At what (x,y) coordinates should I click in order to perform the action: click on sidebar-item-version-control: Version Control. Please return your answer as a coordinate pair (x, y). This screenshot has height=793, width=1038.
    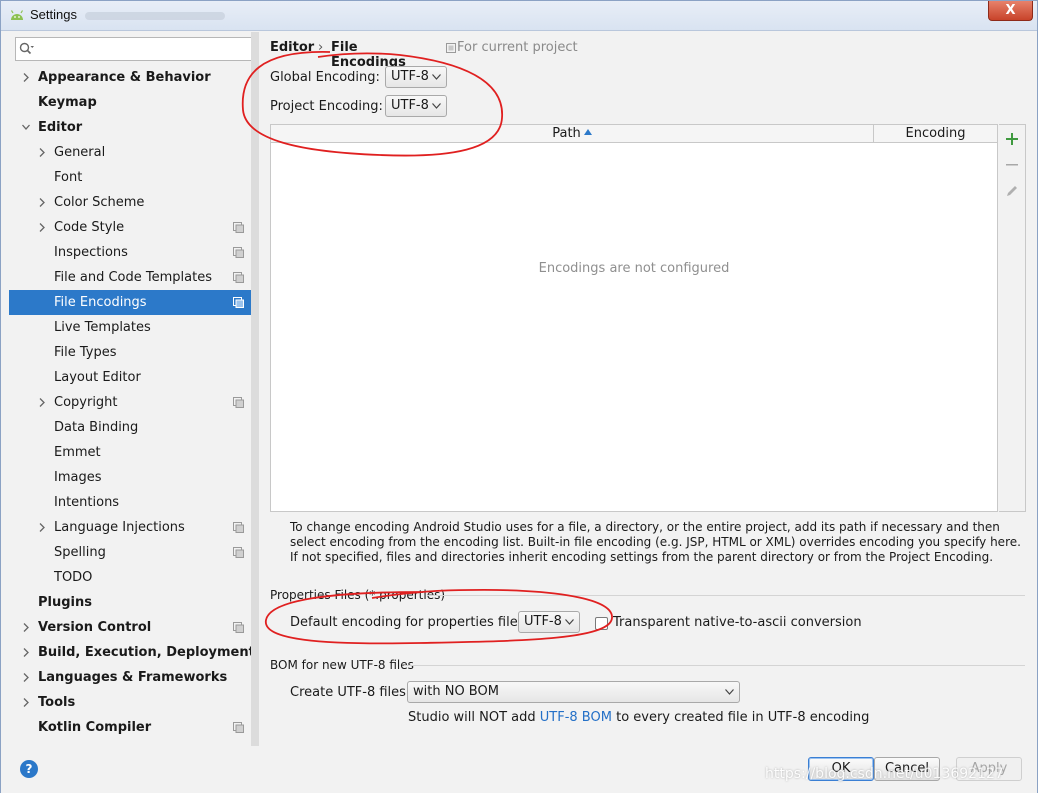
    Looking at the image, I should click on (134, 627).